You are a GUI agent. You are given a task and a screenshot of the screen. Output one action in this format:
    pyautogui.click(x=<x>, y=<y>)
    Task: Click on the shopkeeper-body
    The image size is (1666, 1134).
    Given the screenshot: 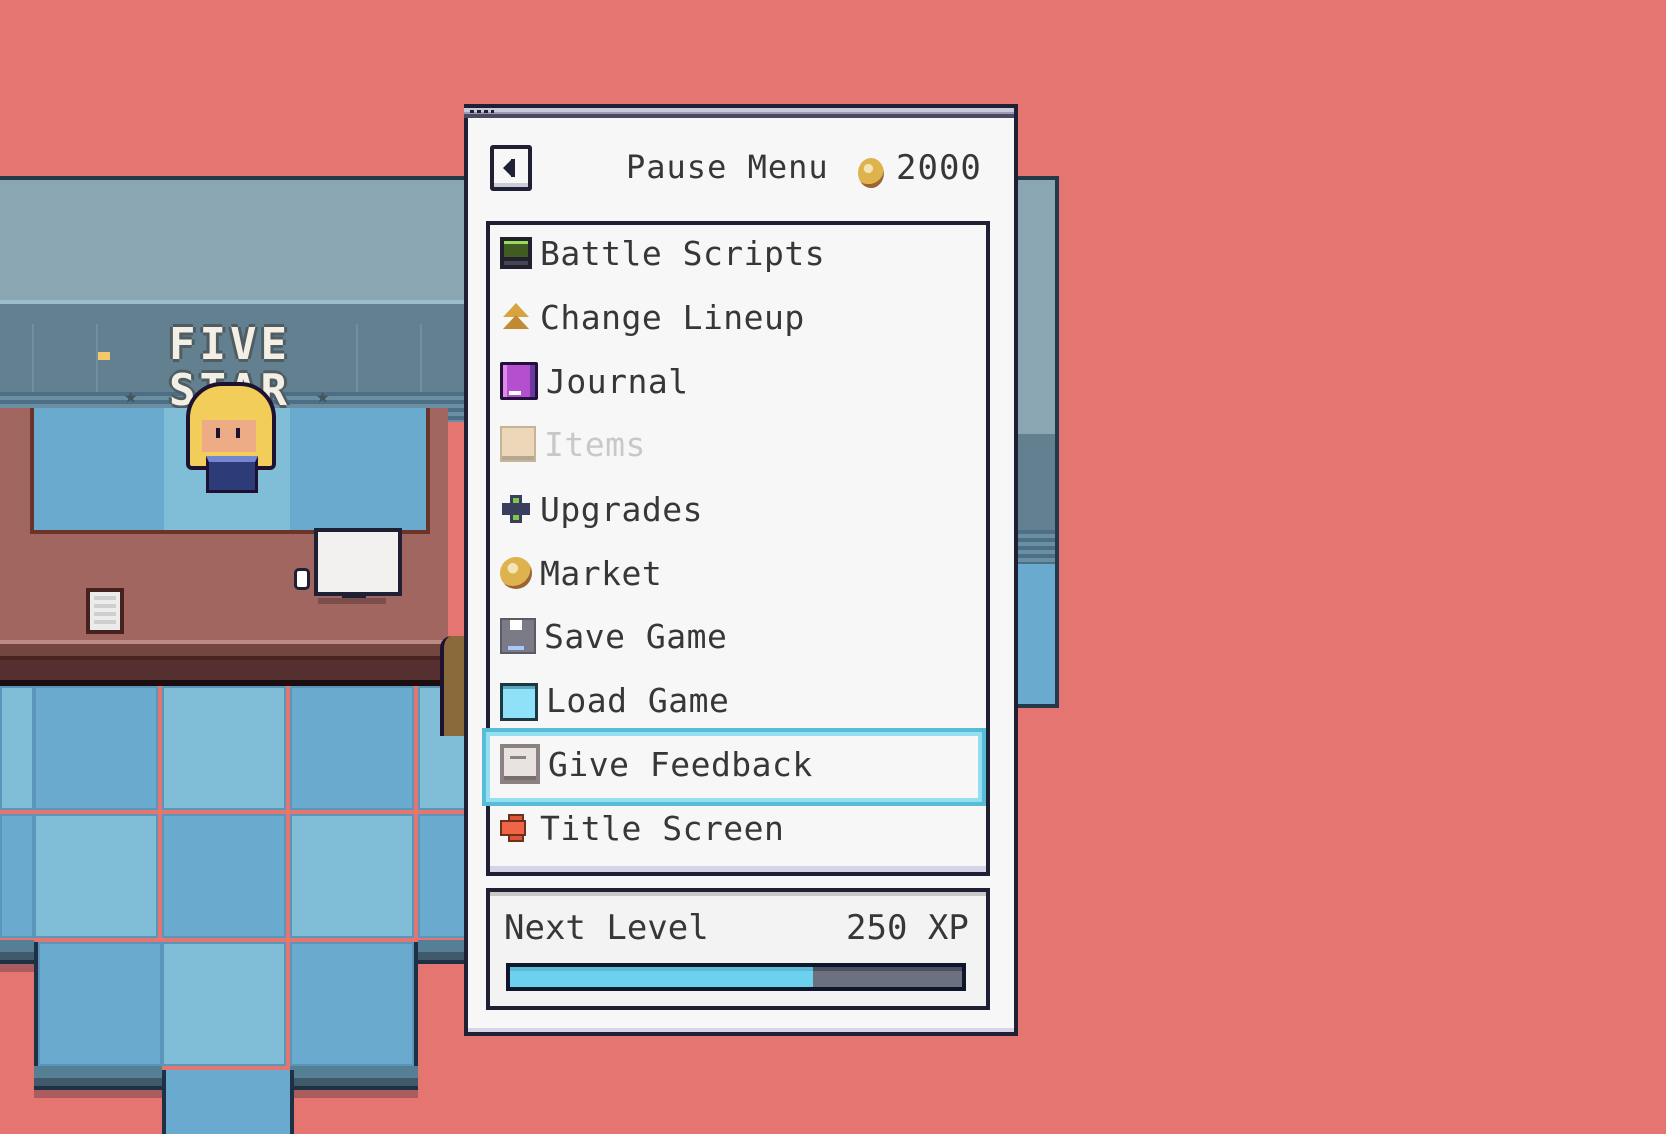 What is the action you would take?
    pyautogui.click(x=232, y=474)
    